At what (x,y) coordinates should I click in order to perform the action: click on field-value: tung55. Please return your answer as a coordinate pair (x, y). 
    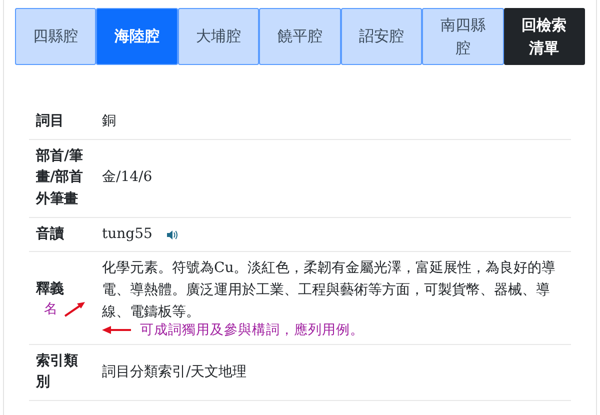
    Looking at the image, I should click on (127, 234).